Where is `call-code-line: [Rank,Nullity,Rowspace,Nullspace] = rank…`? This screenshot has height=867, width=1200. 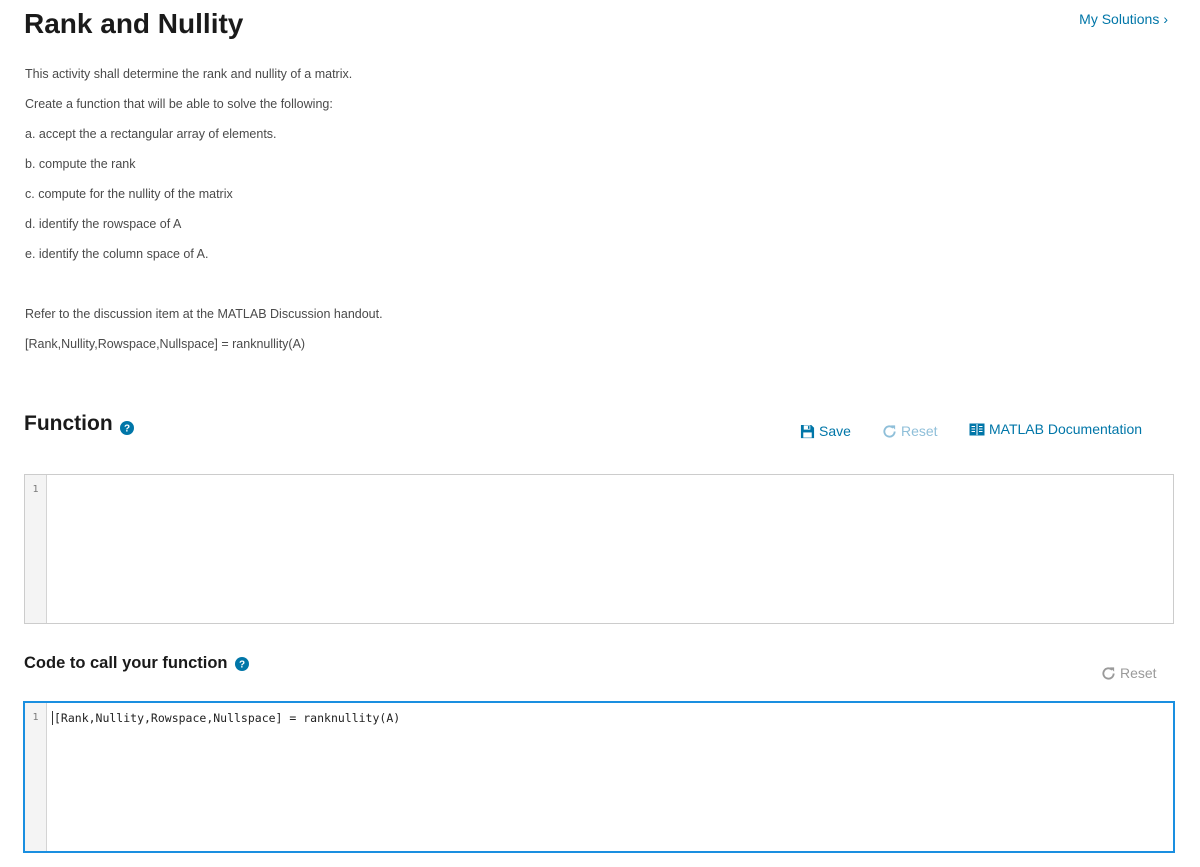
call-code-line: [Rank,Nullity,Rowspace,Nullspace] = rank… is located at coordinates (227, 718).